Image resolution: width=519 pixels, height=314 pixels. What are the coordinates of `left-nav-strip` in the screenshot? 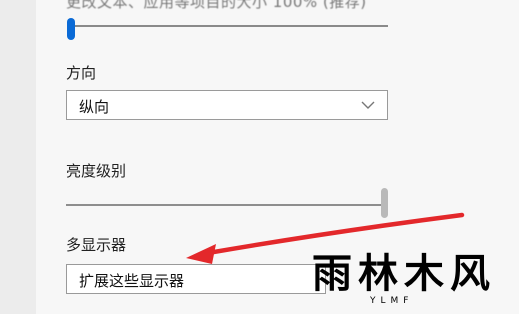 It's located at (18, 157).